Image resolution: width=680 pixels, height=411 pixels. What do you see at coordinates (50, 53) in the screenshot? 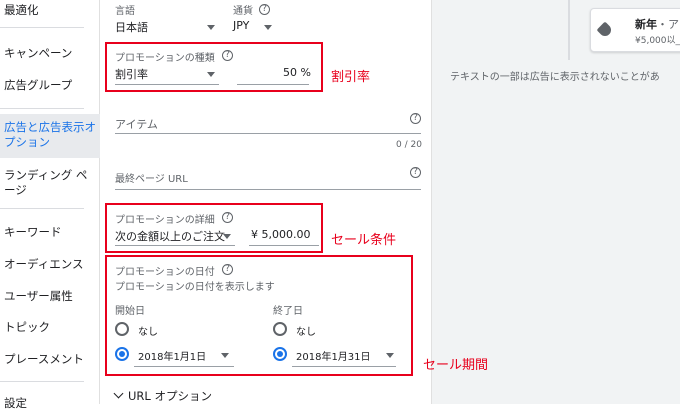
I see `sidebar-item-campaigns: キャンペーン` at bounding box center [50, 53].